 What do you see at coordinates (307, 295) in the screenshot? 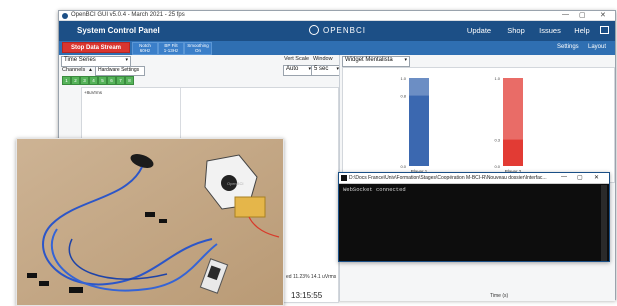
I see `clock-time: 13:15:55` at bounding box center [307, 295].